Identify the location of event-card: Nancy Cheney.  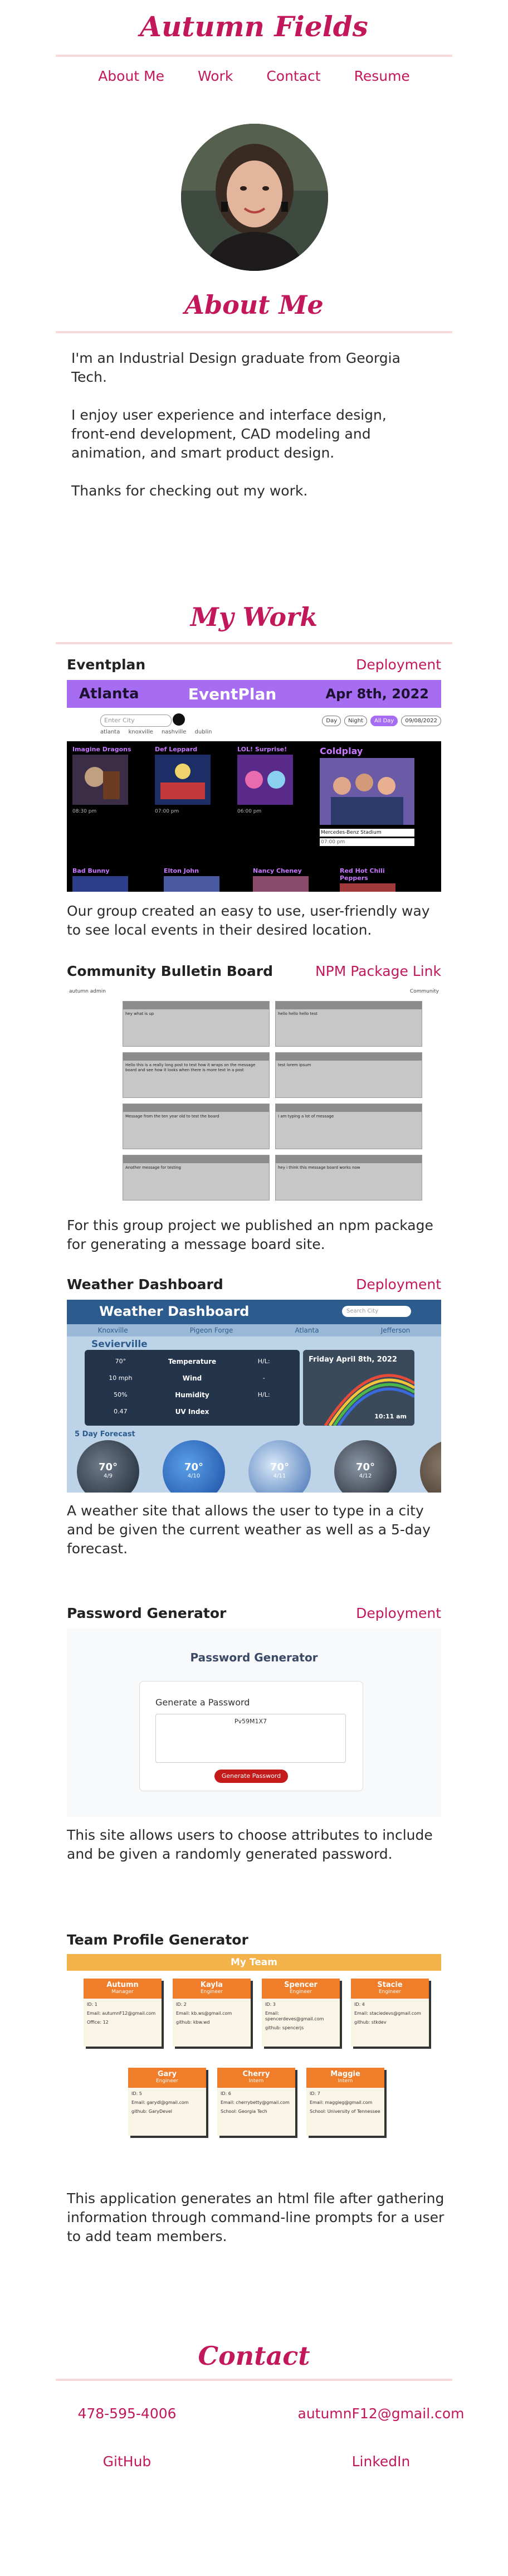
(283, 880).